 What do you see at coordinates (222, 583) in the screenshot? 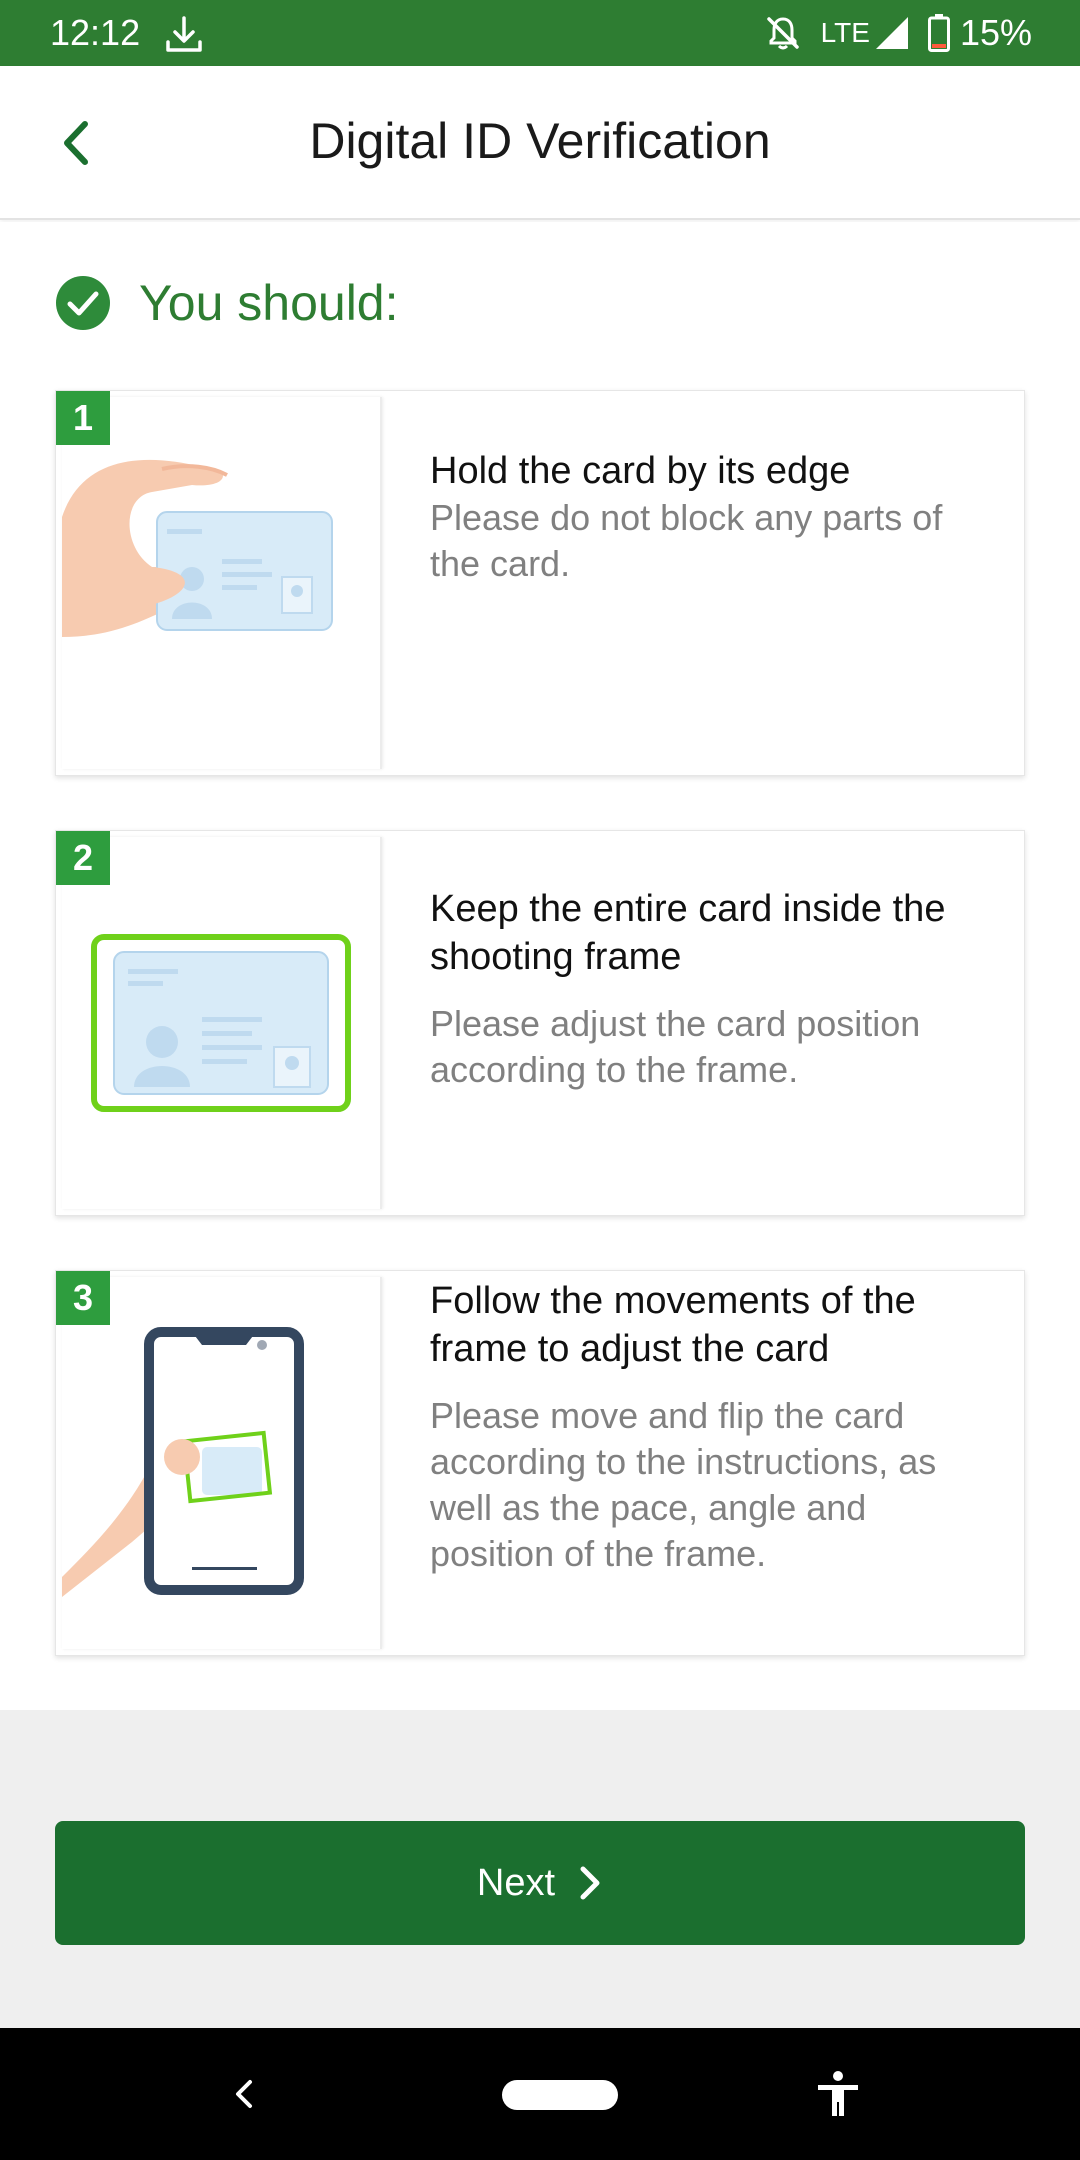
I see `hold-card-illustration` at bounding box center [222, 583].